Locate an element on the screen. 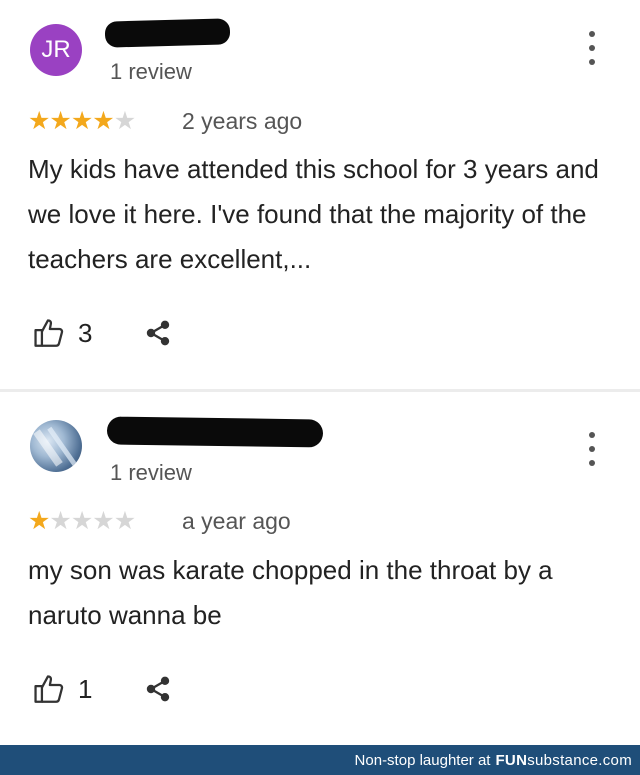 This screenshot has width=640, height=775. review-date: 2 years ago is located at coordinates (242, 121).